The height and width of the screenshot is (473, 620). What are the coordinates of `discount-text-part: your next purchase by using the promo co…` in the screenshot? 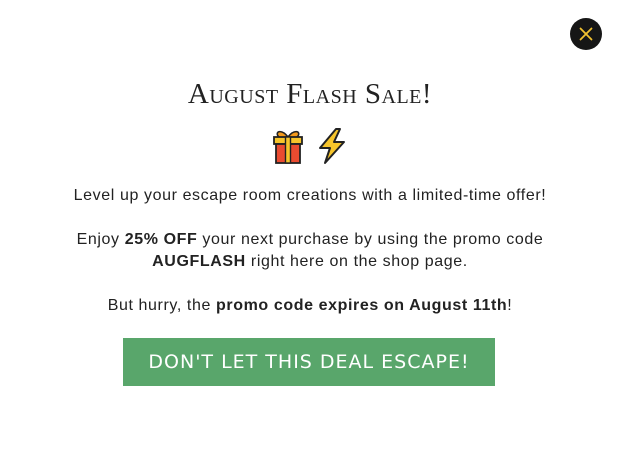 It's located at (370, 239).